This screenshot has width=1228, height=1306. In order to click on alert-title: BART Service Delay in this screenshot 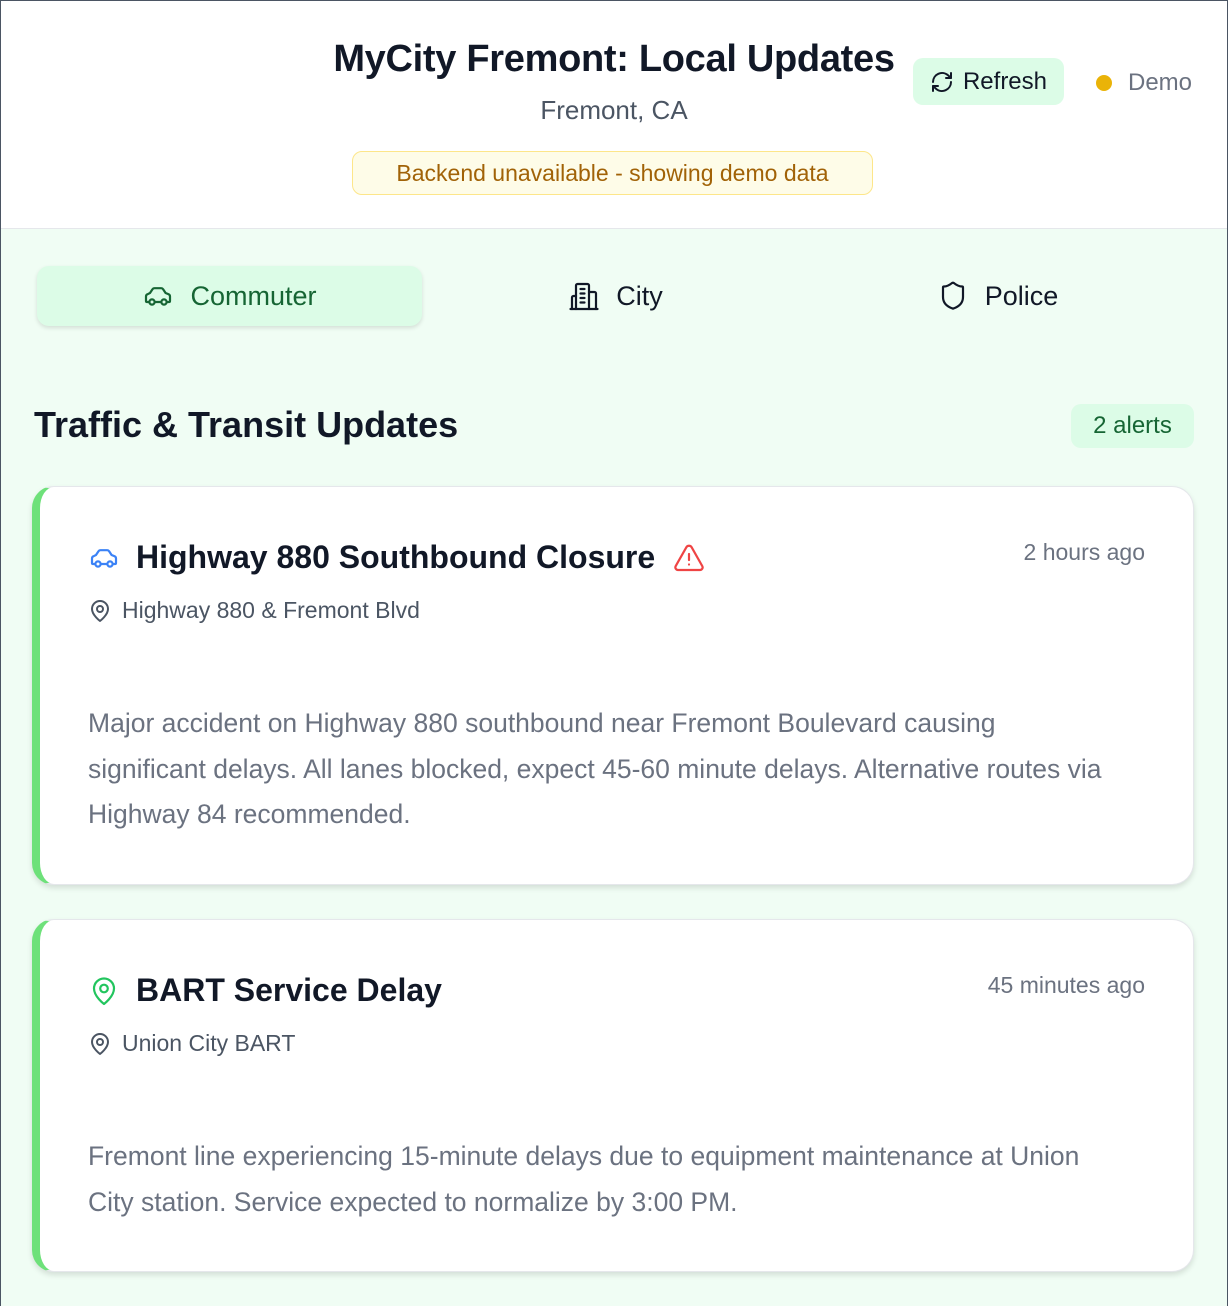, I will do `click(289, 990)`.